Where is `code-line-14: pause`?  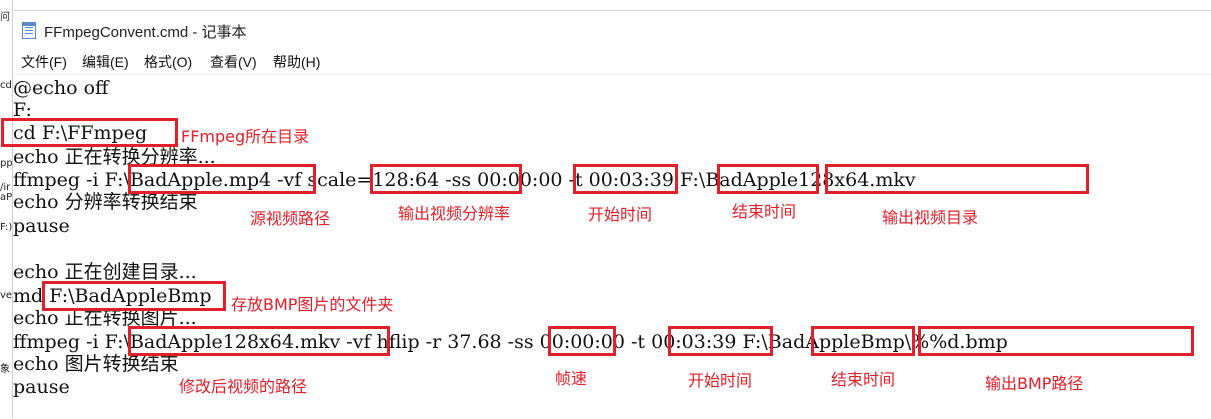 code-line-14: pause is located at coordinates (41, 387).